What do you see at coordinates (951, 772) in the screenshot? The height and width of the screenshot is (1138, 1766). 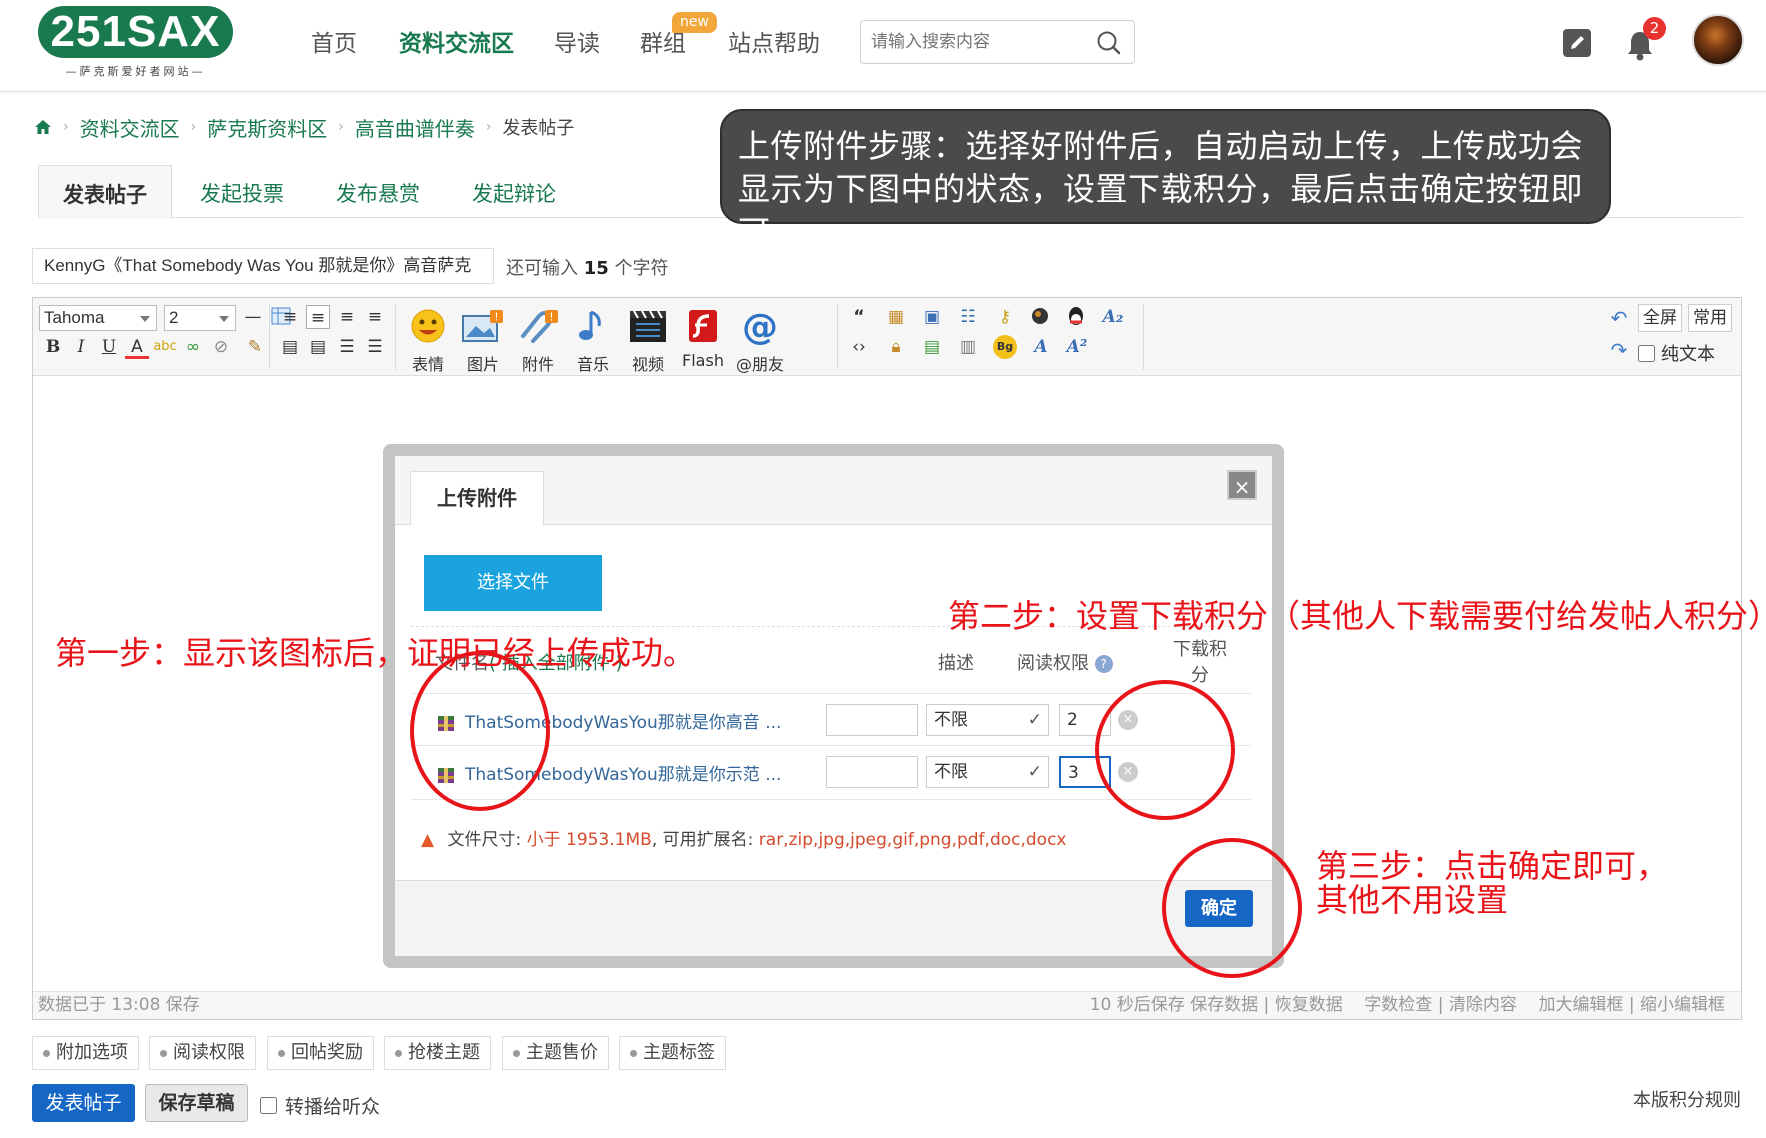 I see `permission-value: 不限` at bounding box center [951, 772].